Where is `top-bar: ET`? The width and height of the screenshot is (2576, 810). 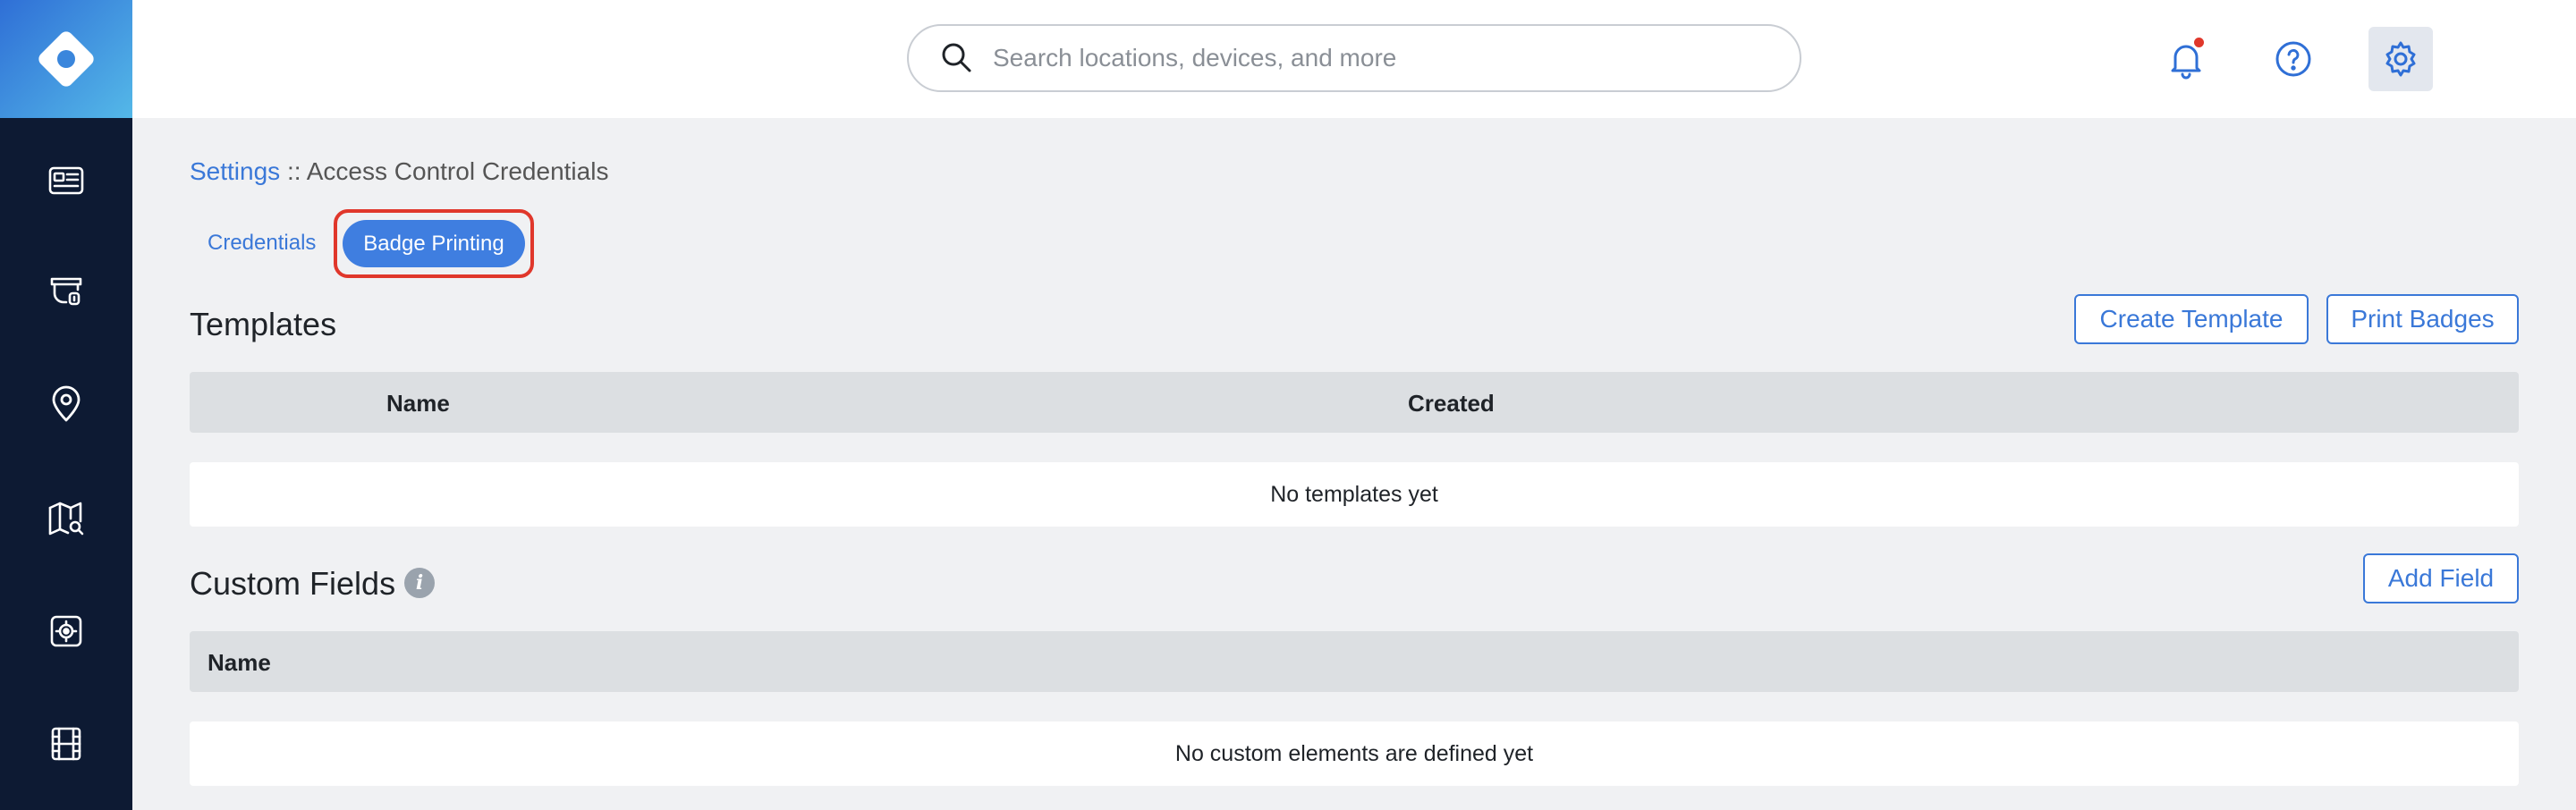 top-bar: ET is located at coordinates (1354, 59).